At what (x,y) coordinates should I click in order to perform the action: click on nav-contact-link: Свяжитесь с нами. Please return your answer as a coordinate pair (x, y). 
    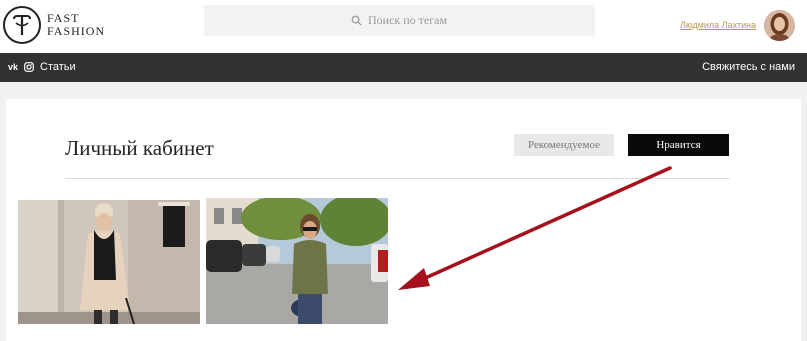
    Looking at the image, I should click on (747, 67).